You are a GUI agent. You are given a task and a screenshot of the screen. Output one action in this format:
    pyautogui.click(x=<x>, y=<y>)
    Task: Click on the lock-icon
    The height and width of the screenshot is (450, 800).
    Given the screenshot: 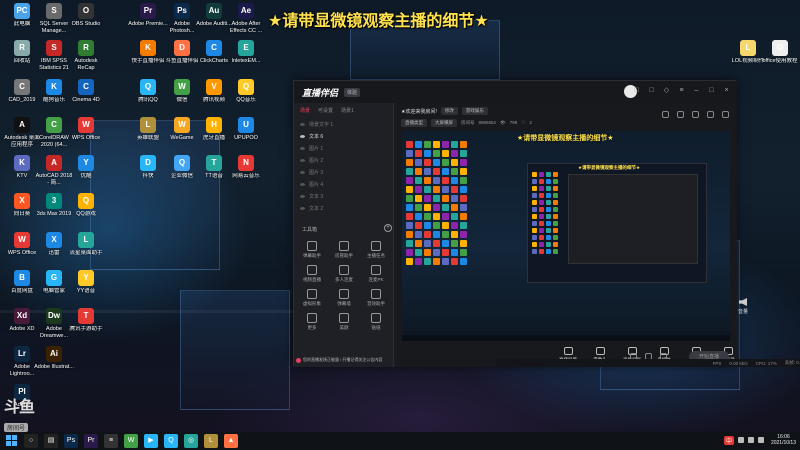 What is the action you would take?
    pyautogui.click(x=665, y=114)
    